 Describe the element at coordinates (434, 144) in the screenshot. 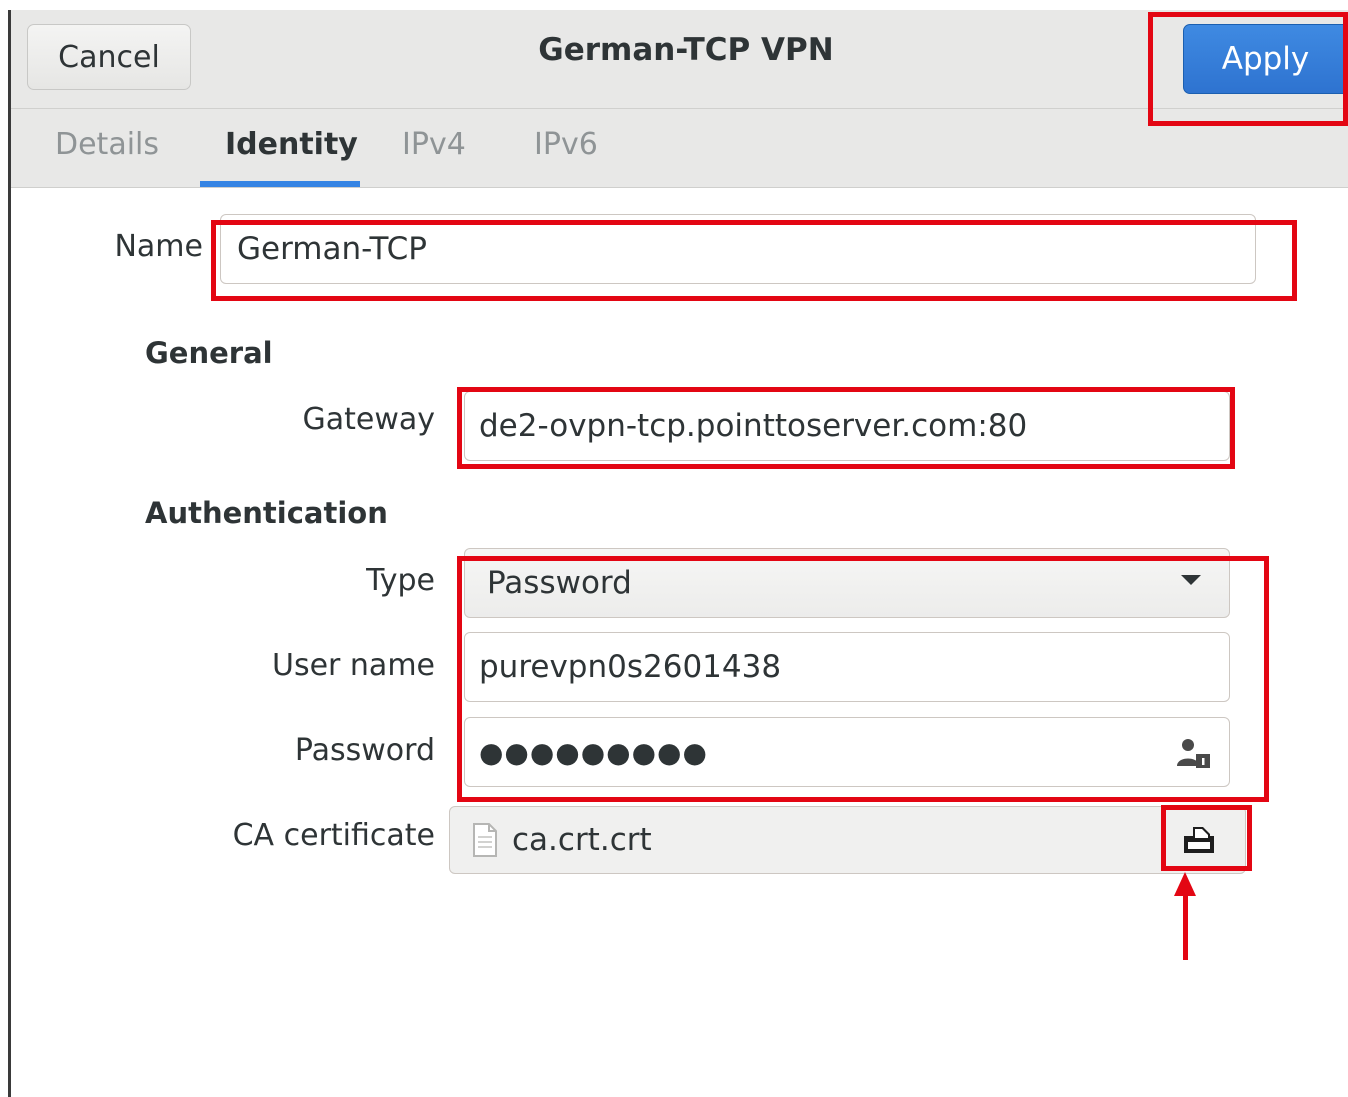

I see `tab-ipv4: IPv4` at that location.